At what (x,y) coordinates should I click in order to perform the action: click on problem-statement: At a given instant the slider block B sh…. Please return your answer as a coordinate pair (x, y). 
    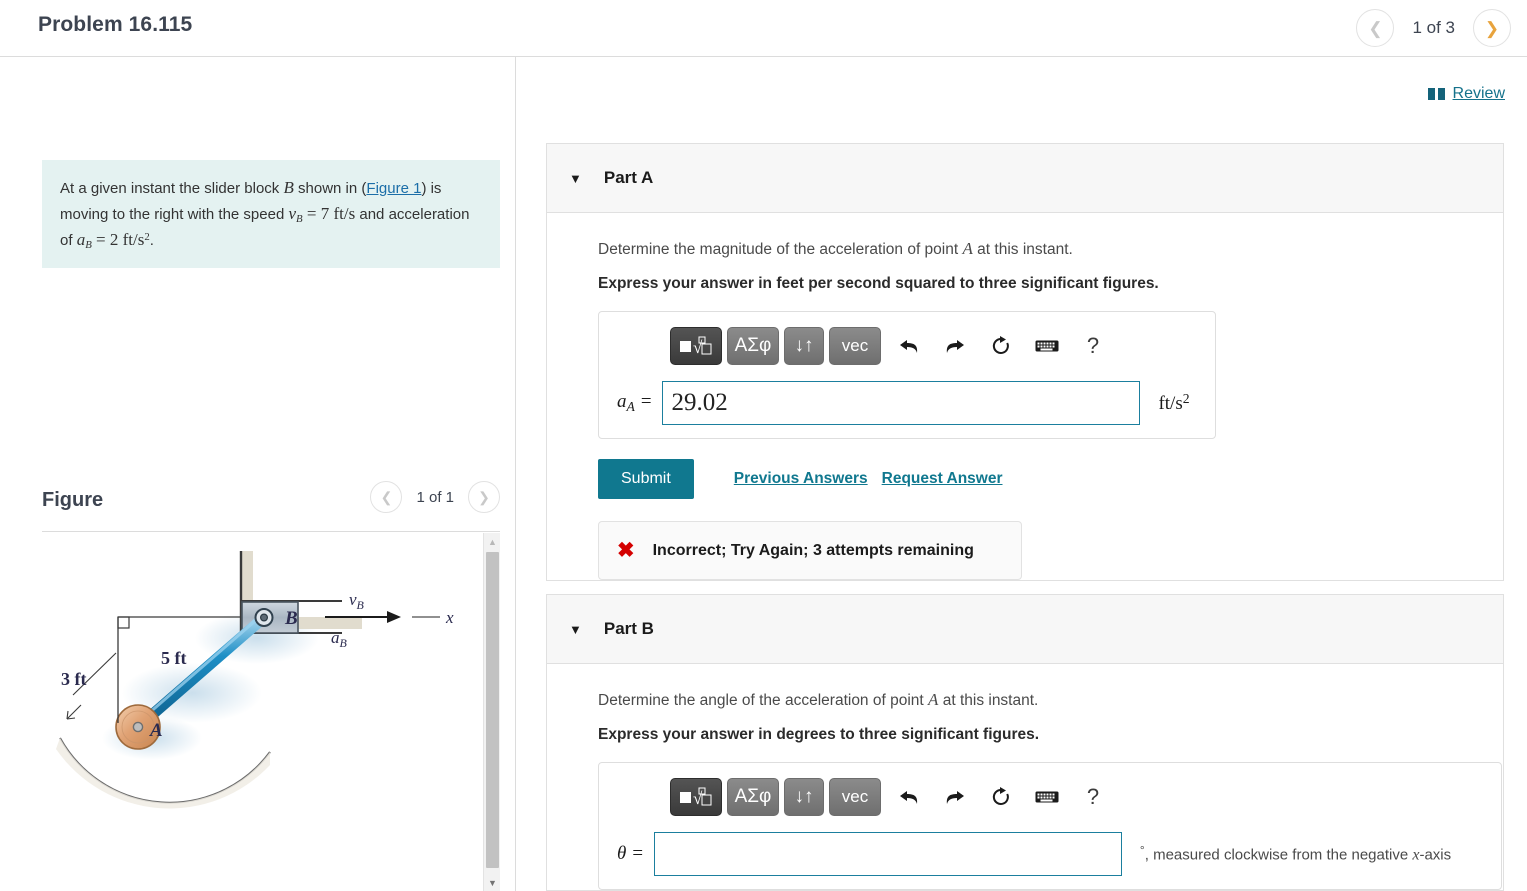
    Looking at the image, I should click on (271, 214).